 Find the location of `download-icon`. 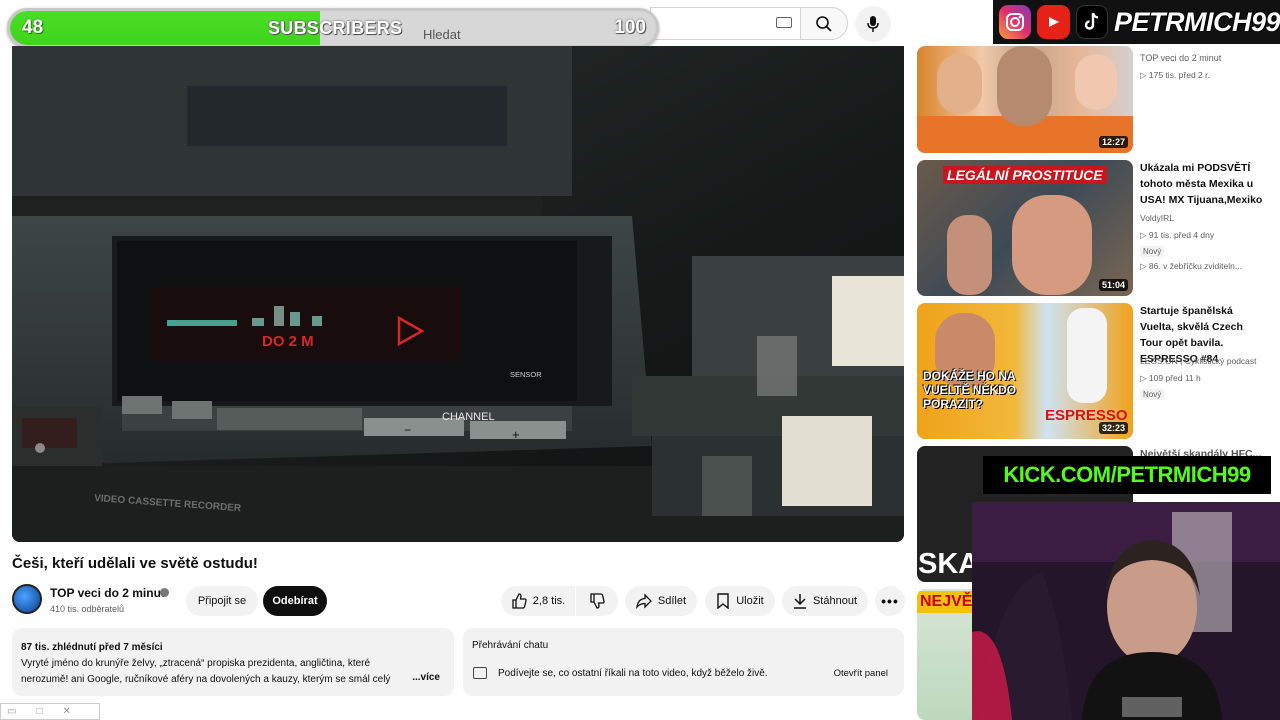

download-icon is located at coordinates (799, 601).